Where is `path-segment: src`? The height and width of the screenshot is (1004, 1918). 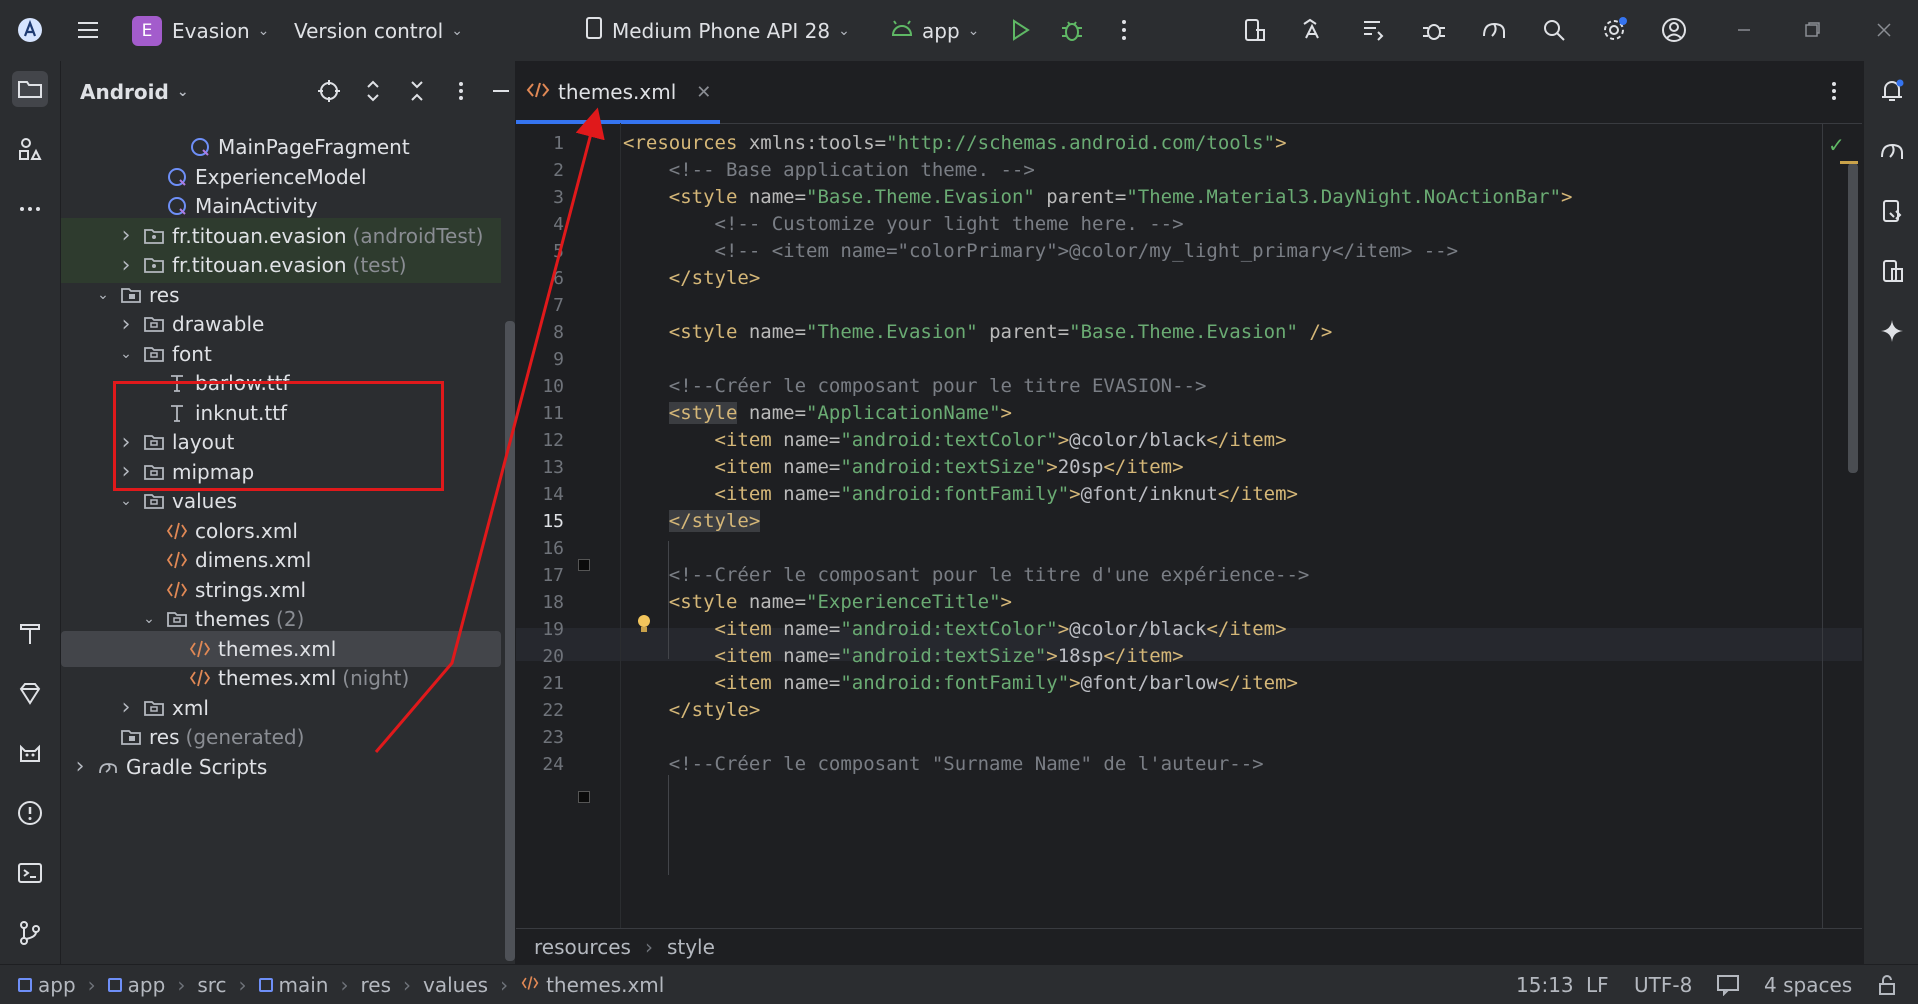
path-segment: src is located at coordinates (211, 985).